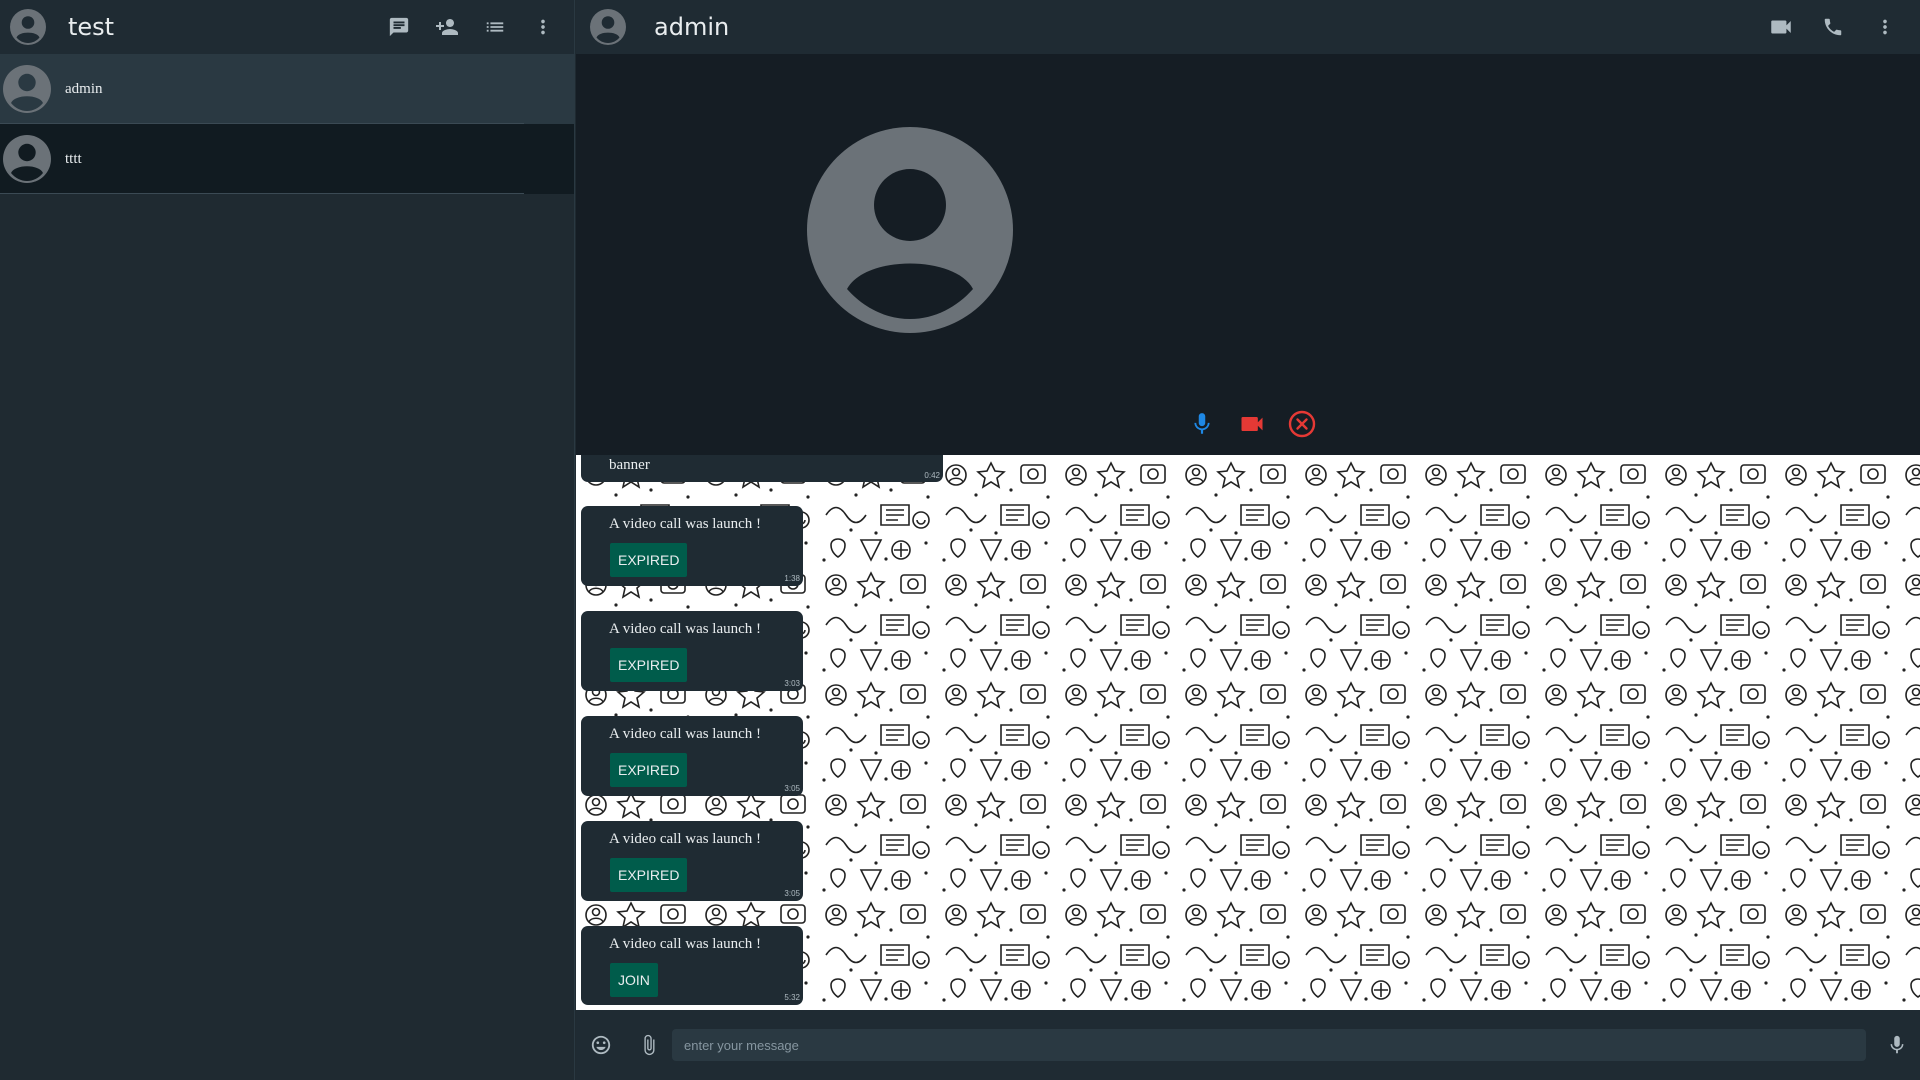 The width and height of the screenshot is (1920, 1080). Describe the element at coordinates (932, 475) in the screenshot. I see `message-time: 0:42` at that location.